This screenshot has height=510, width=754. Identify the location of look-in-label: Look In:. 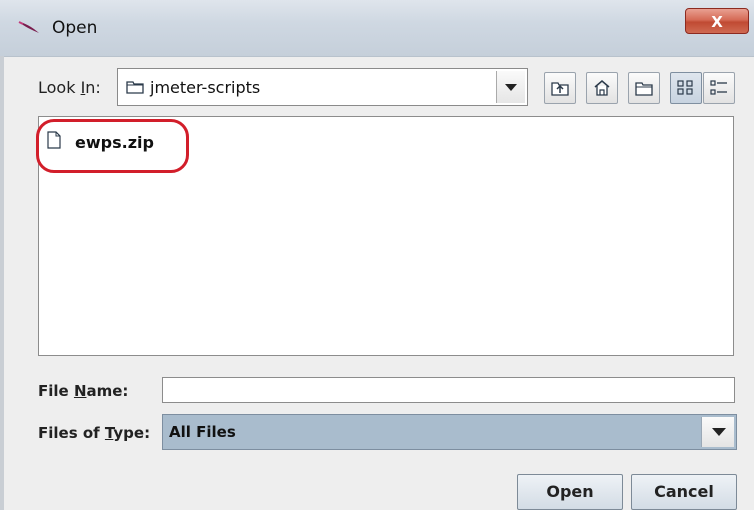
(69, 87).